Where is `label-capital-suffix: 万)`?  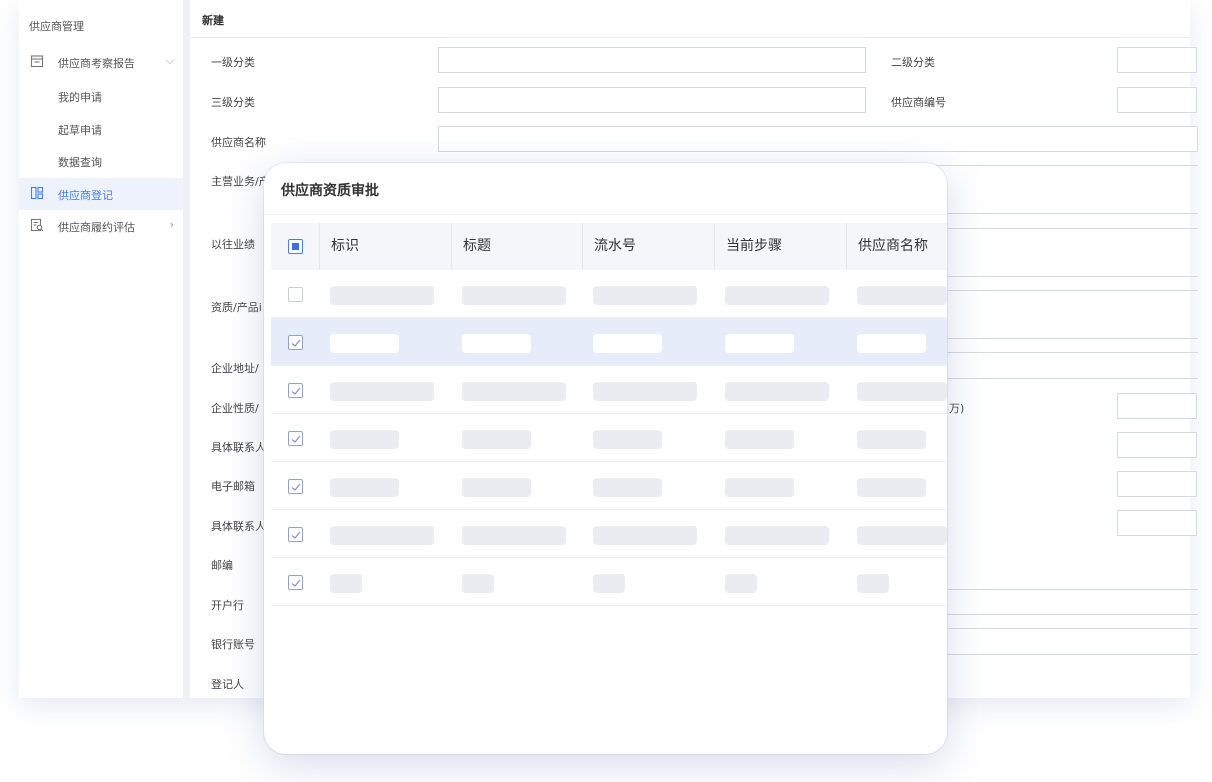
label-capital-suffix: 万) is located at coordinates (957, 408).